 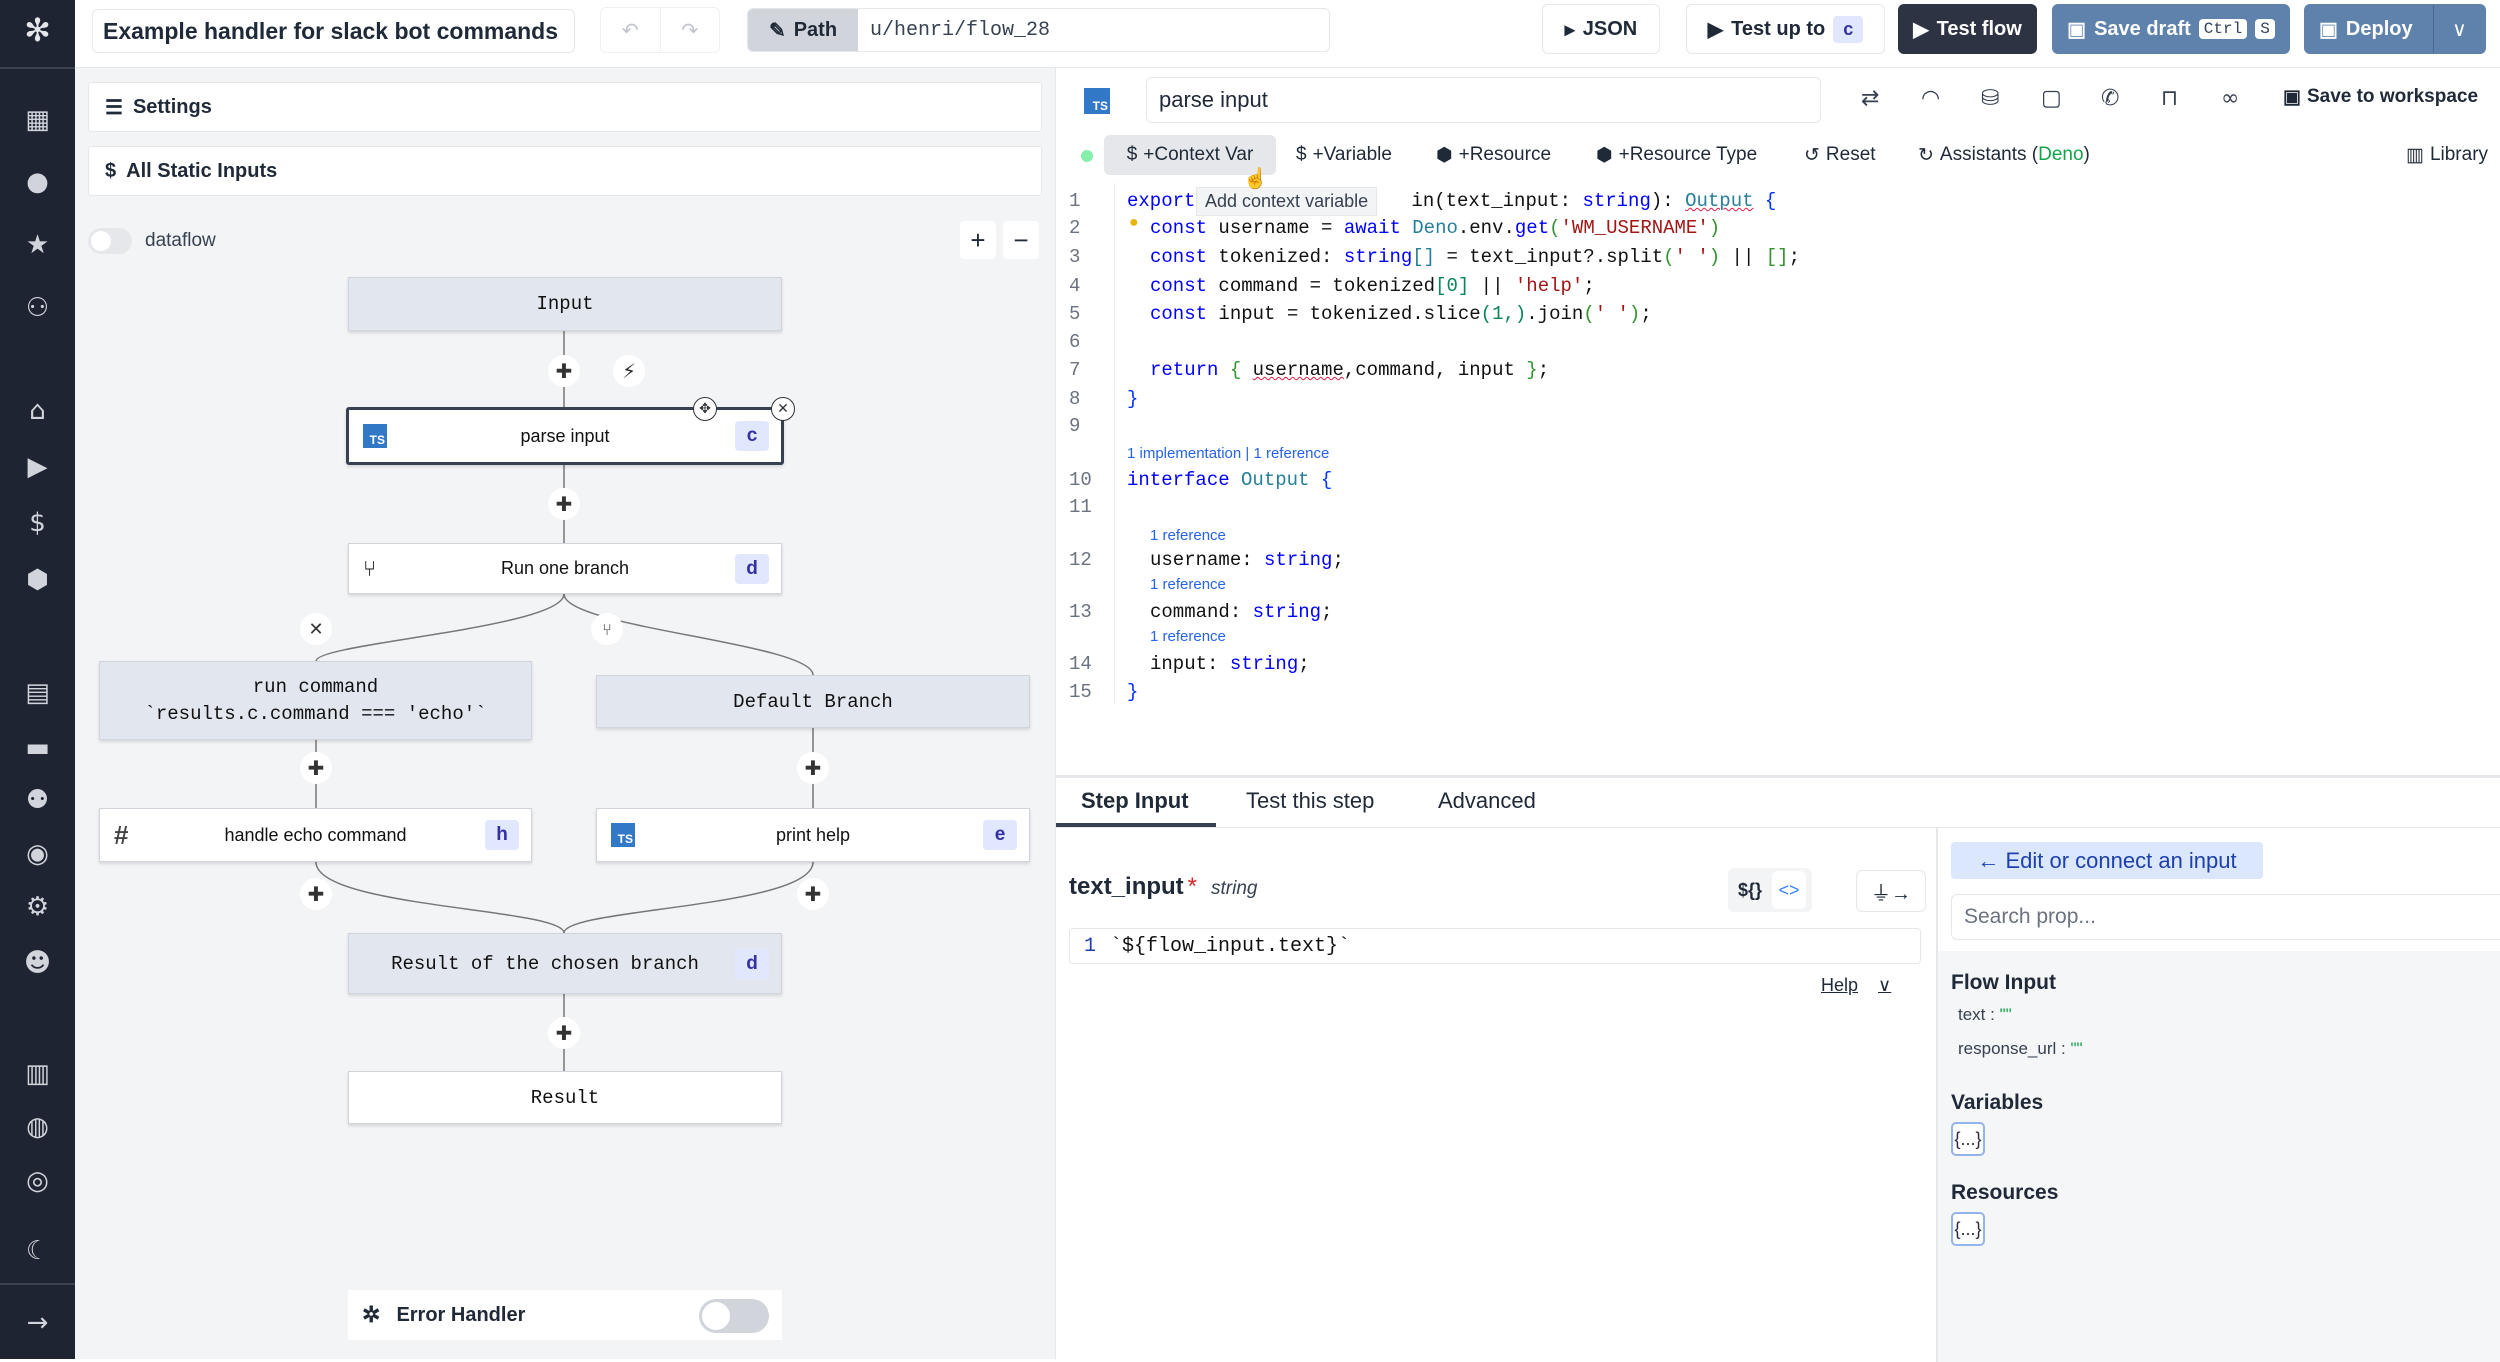 I want to click on folder-icon: ▬, so click(x=37, y=748).